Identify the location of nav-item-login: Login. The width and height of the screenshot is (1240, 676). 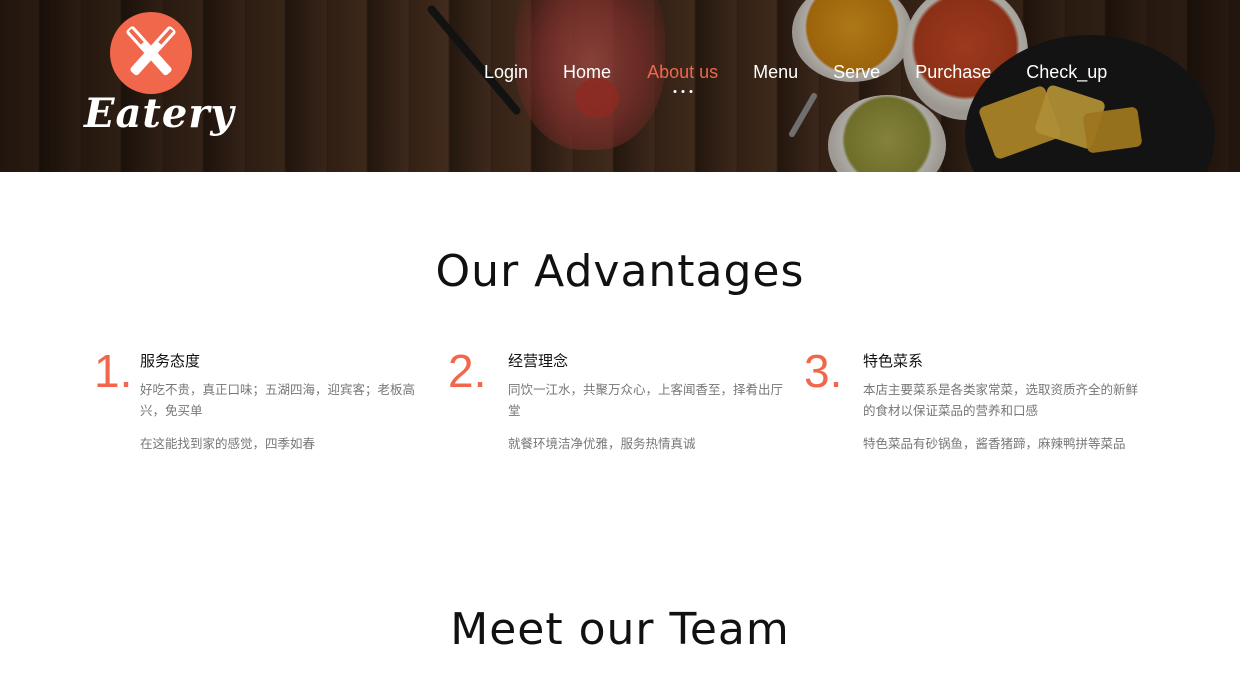
(506, 72).